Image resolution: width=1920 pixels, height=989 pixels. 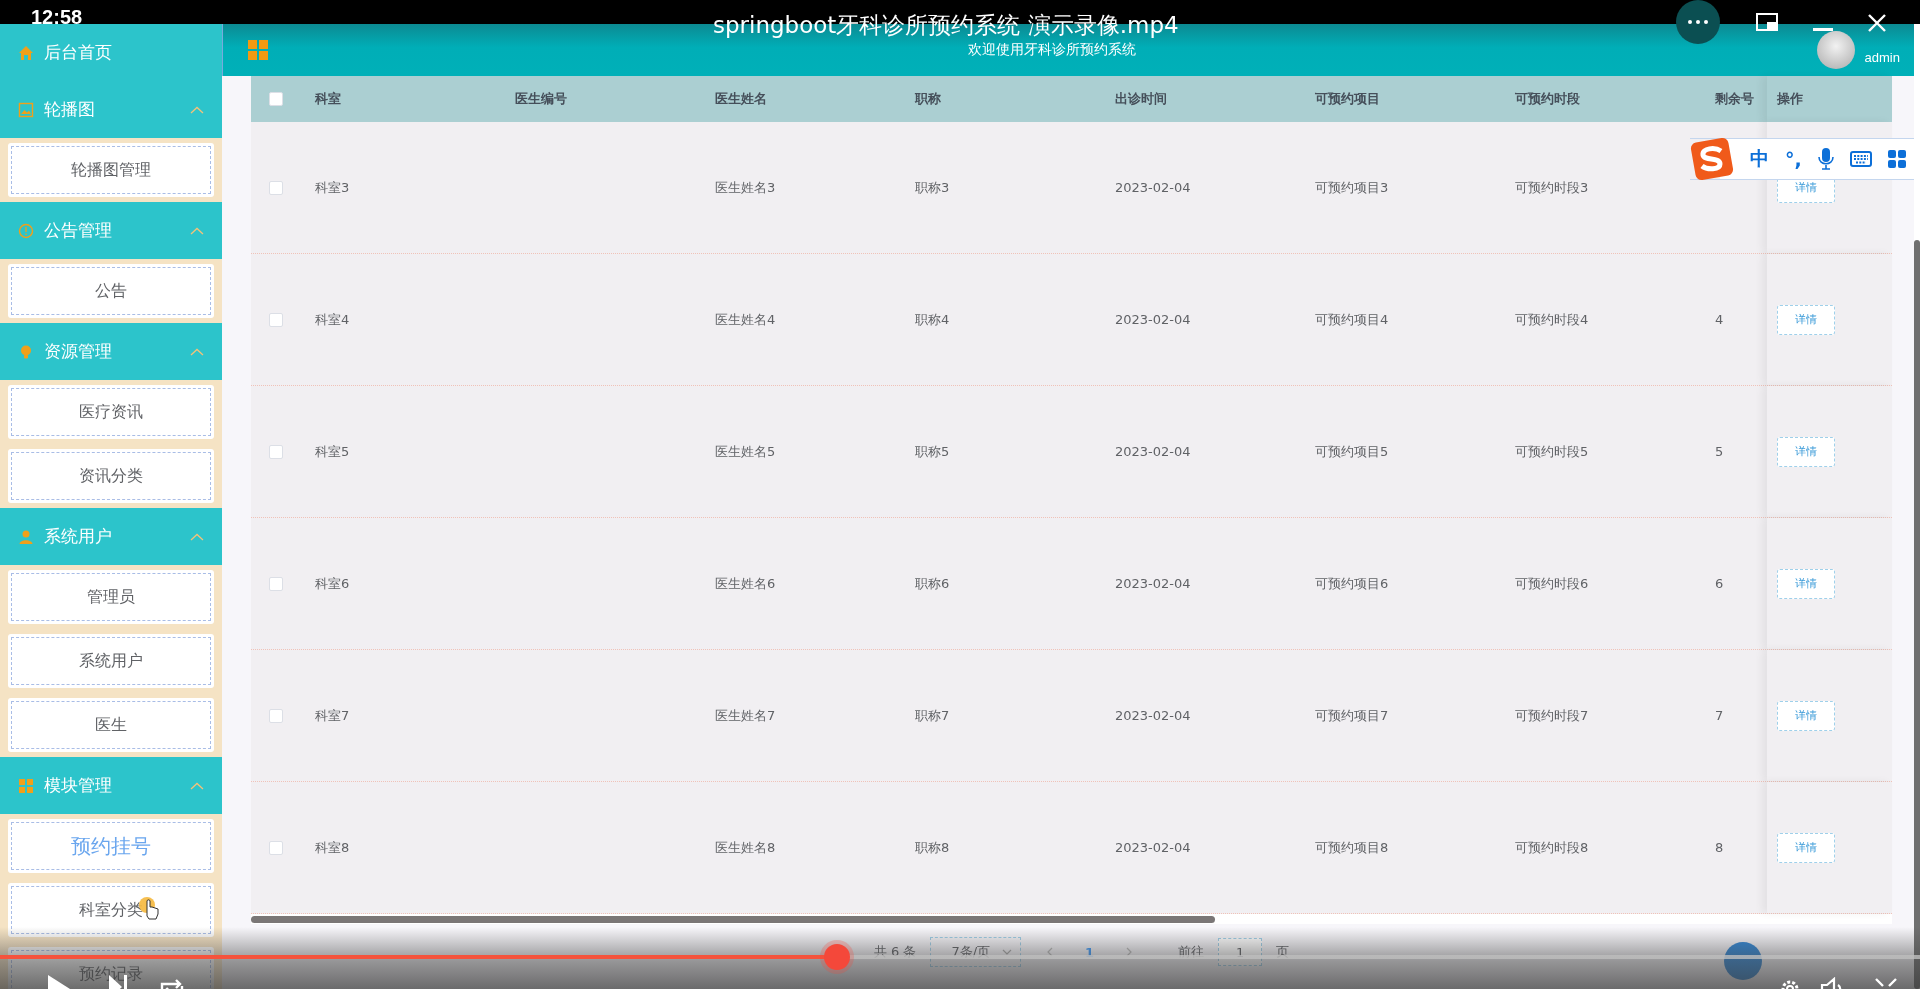 I want to click on sidebar-group-header: 系统用户, so click(x=111, y=536).